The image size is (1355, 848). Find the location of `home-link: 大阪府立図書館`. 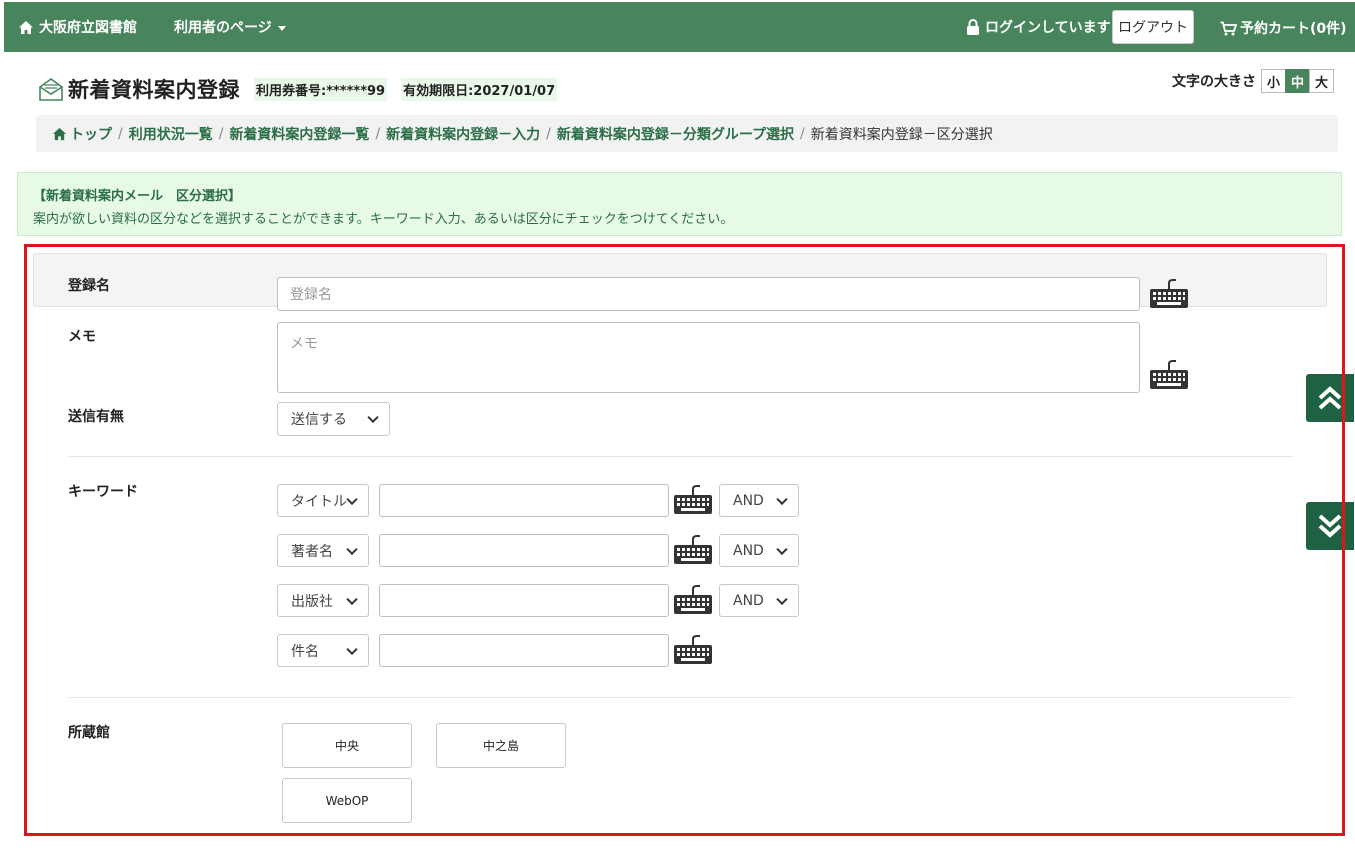

home-link: 大阪府立図書館 is located at coordinates (77, 27).